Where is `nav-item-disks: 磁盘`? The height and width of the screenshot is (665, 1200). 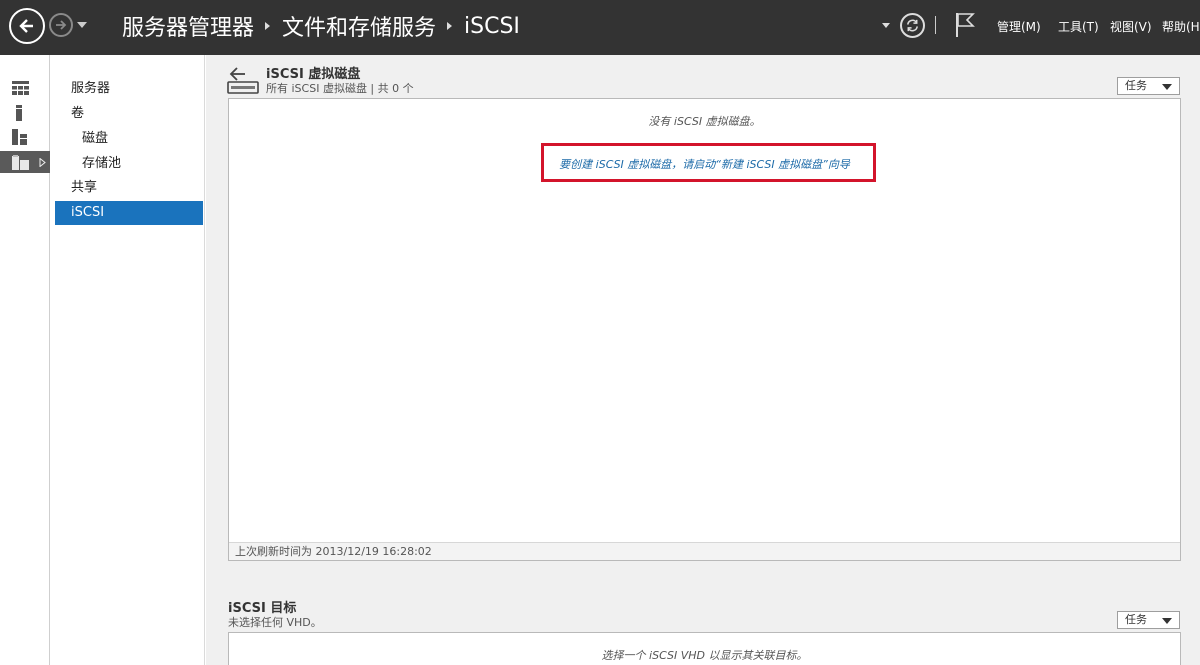 nav-item-disks: 磁盘 is located at coordinates (129, 139).